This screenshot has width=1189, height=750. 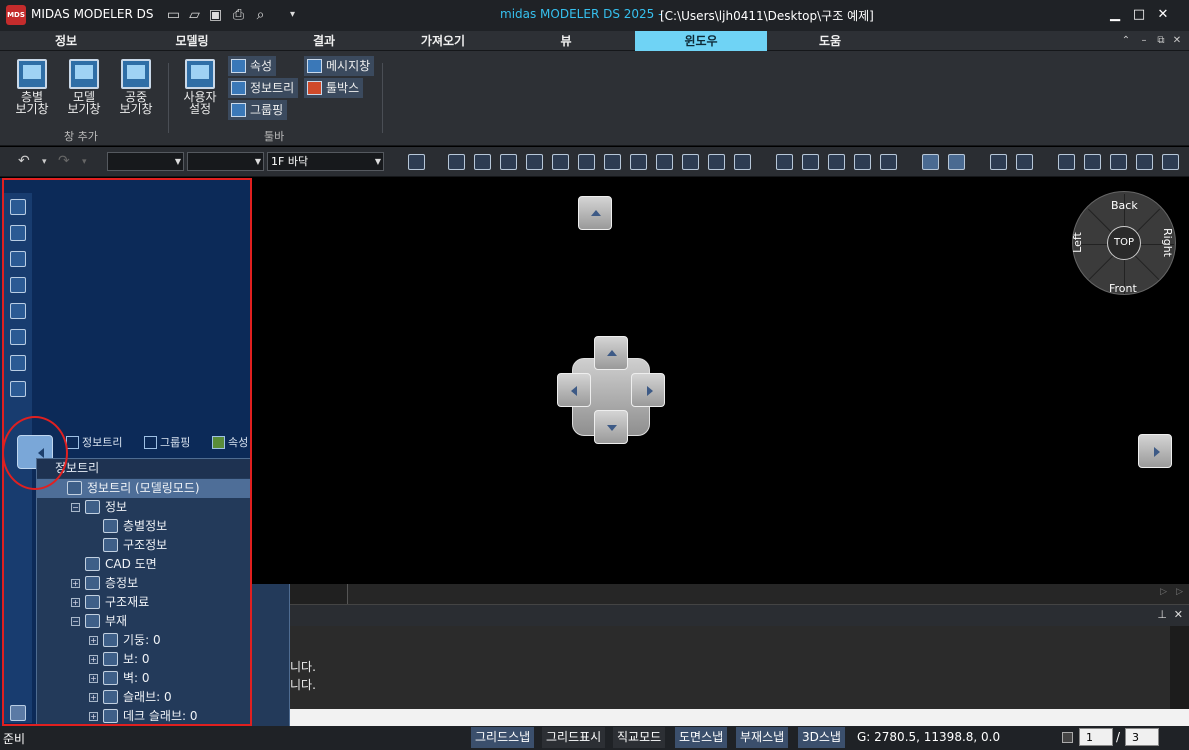 What do you see at coordinates (639, 737) in the screenshot?
I see `ortho-mode-toggle: 직교모드` at bounding box center [639, 737].